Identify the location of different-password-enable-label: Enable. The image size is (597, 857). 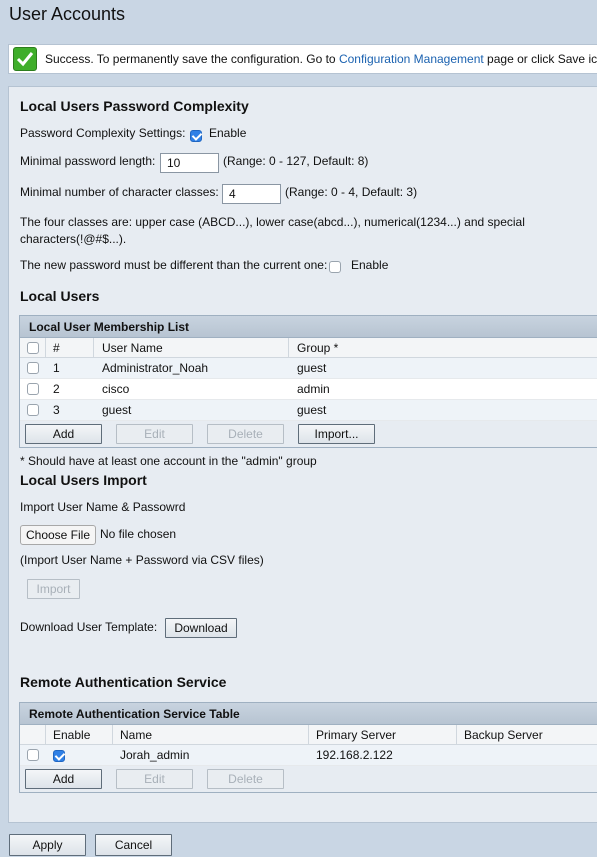
(370, 265).